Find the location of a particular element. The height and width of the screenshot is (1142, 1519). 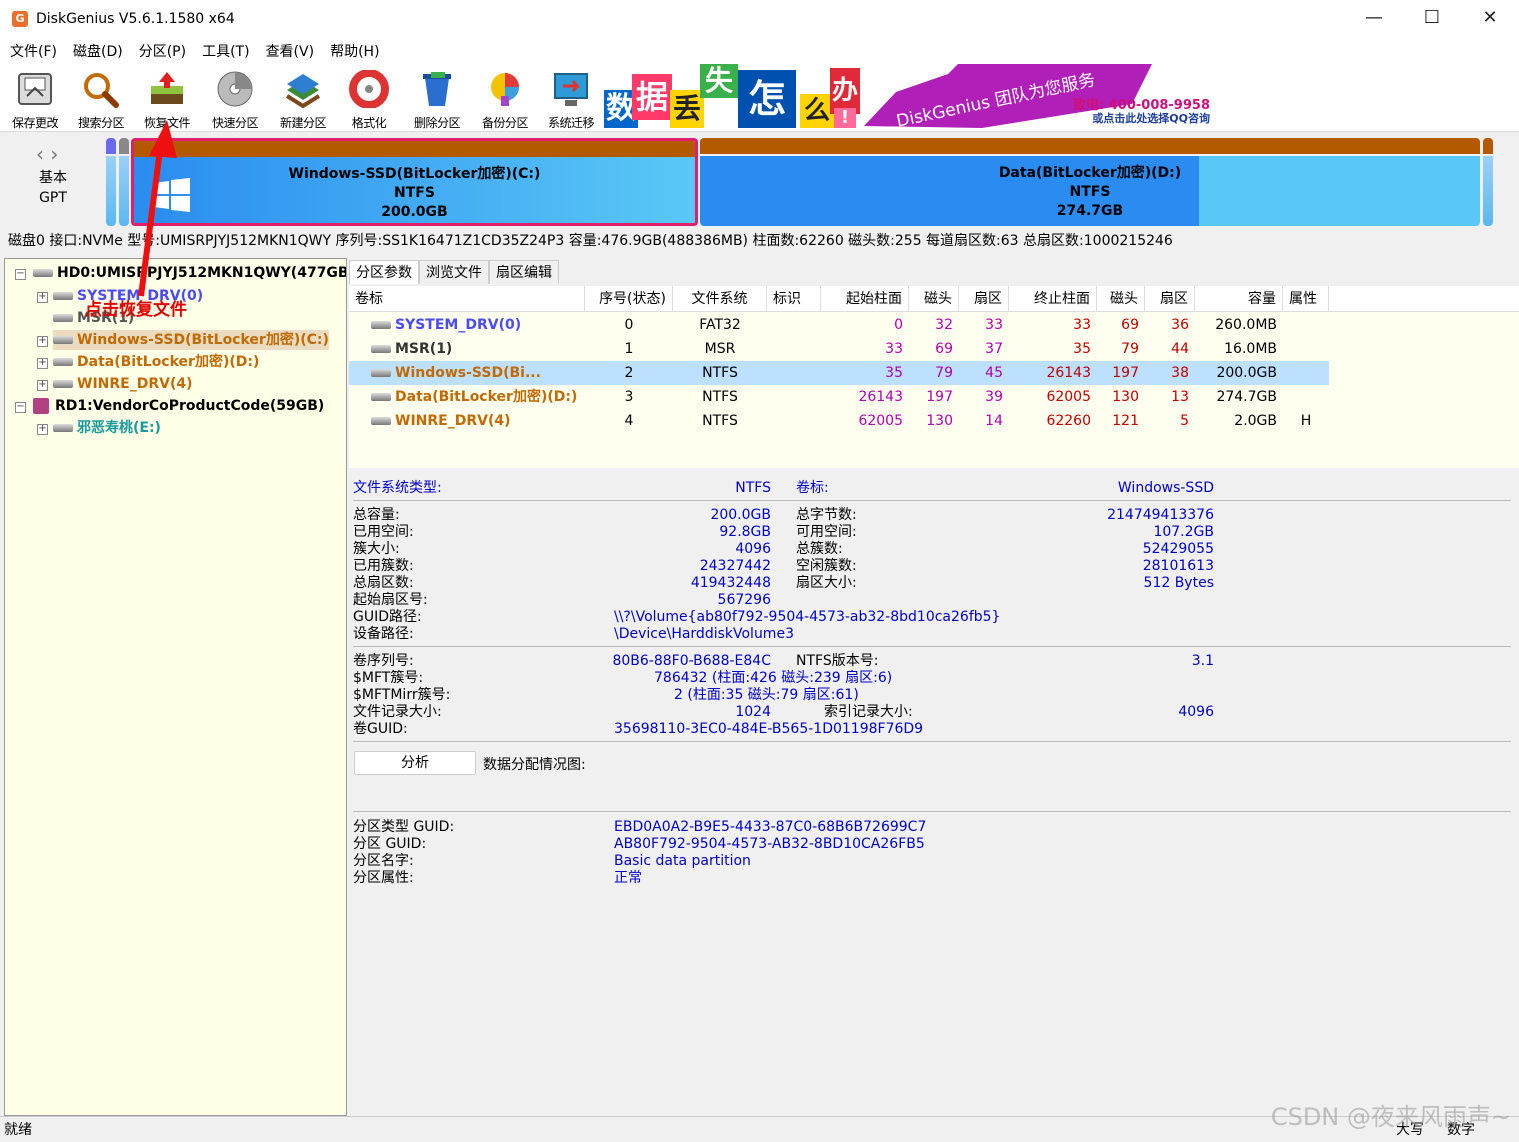

col-header-start-cyl: 起始柱面 is located at coordinates (865, 299).